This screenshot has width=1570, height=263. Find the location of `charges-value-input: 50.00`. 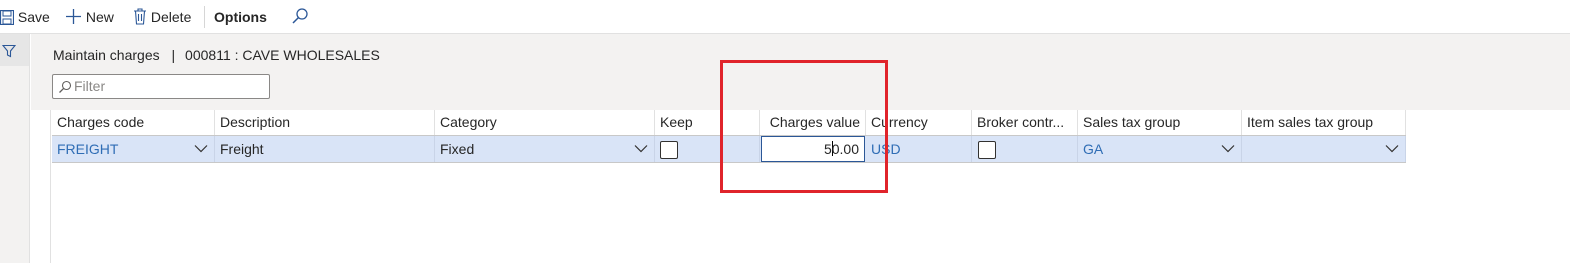

charges-value-input: 50.00 is located at coordinates (813, 149).